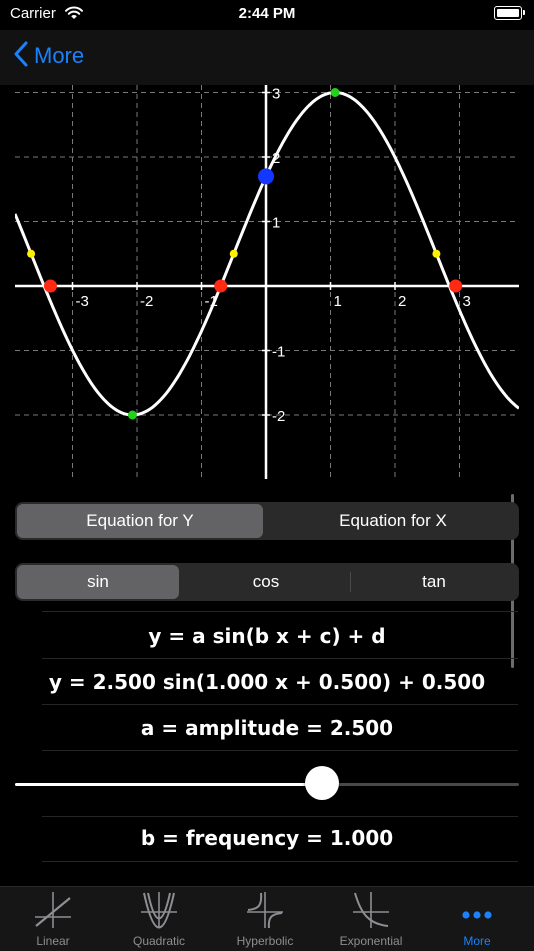 Image resolution: width=534 pixels, height=951 pixels. What do you see at coordinates (434, 582) in the screenshot?
I see `segment-tan: tan` at bounding box center [434, 582].